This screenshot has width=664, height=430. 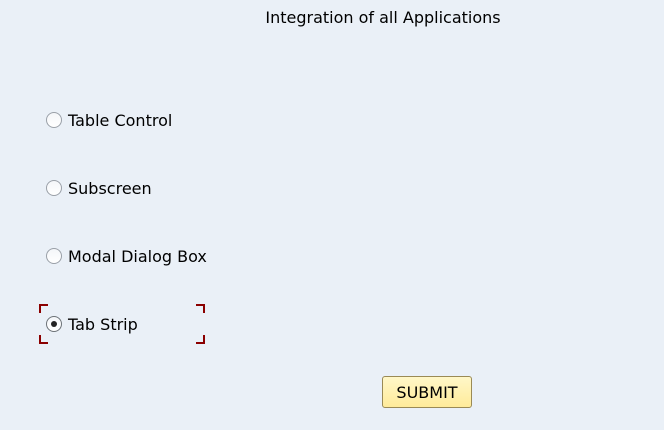 What do you see at coordinates (120, 120) in the screenshot?
I see `radio-label-table-control: Table Control` at bounding box center [120, 120].